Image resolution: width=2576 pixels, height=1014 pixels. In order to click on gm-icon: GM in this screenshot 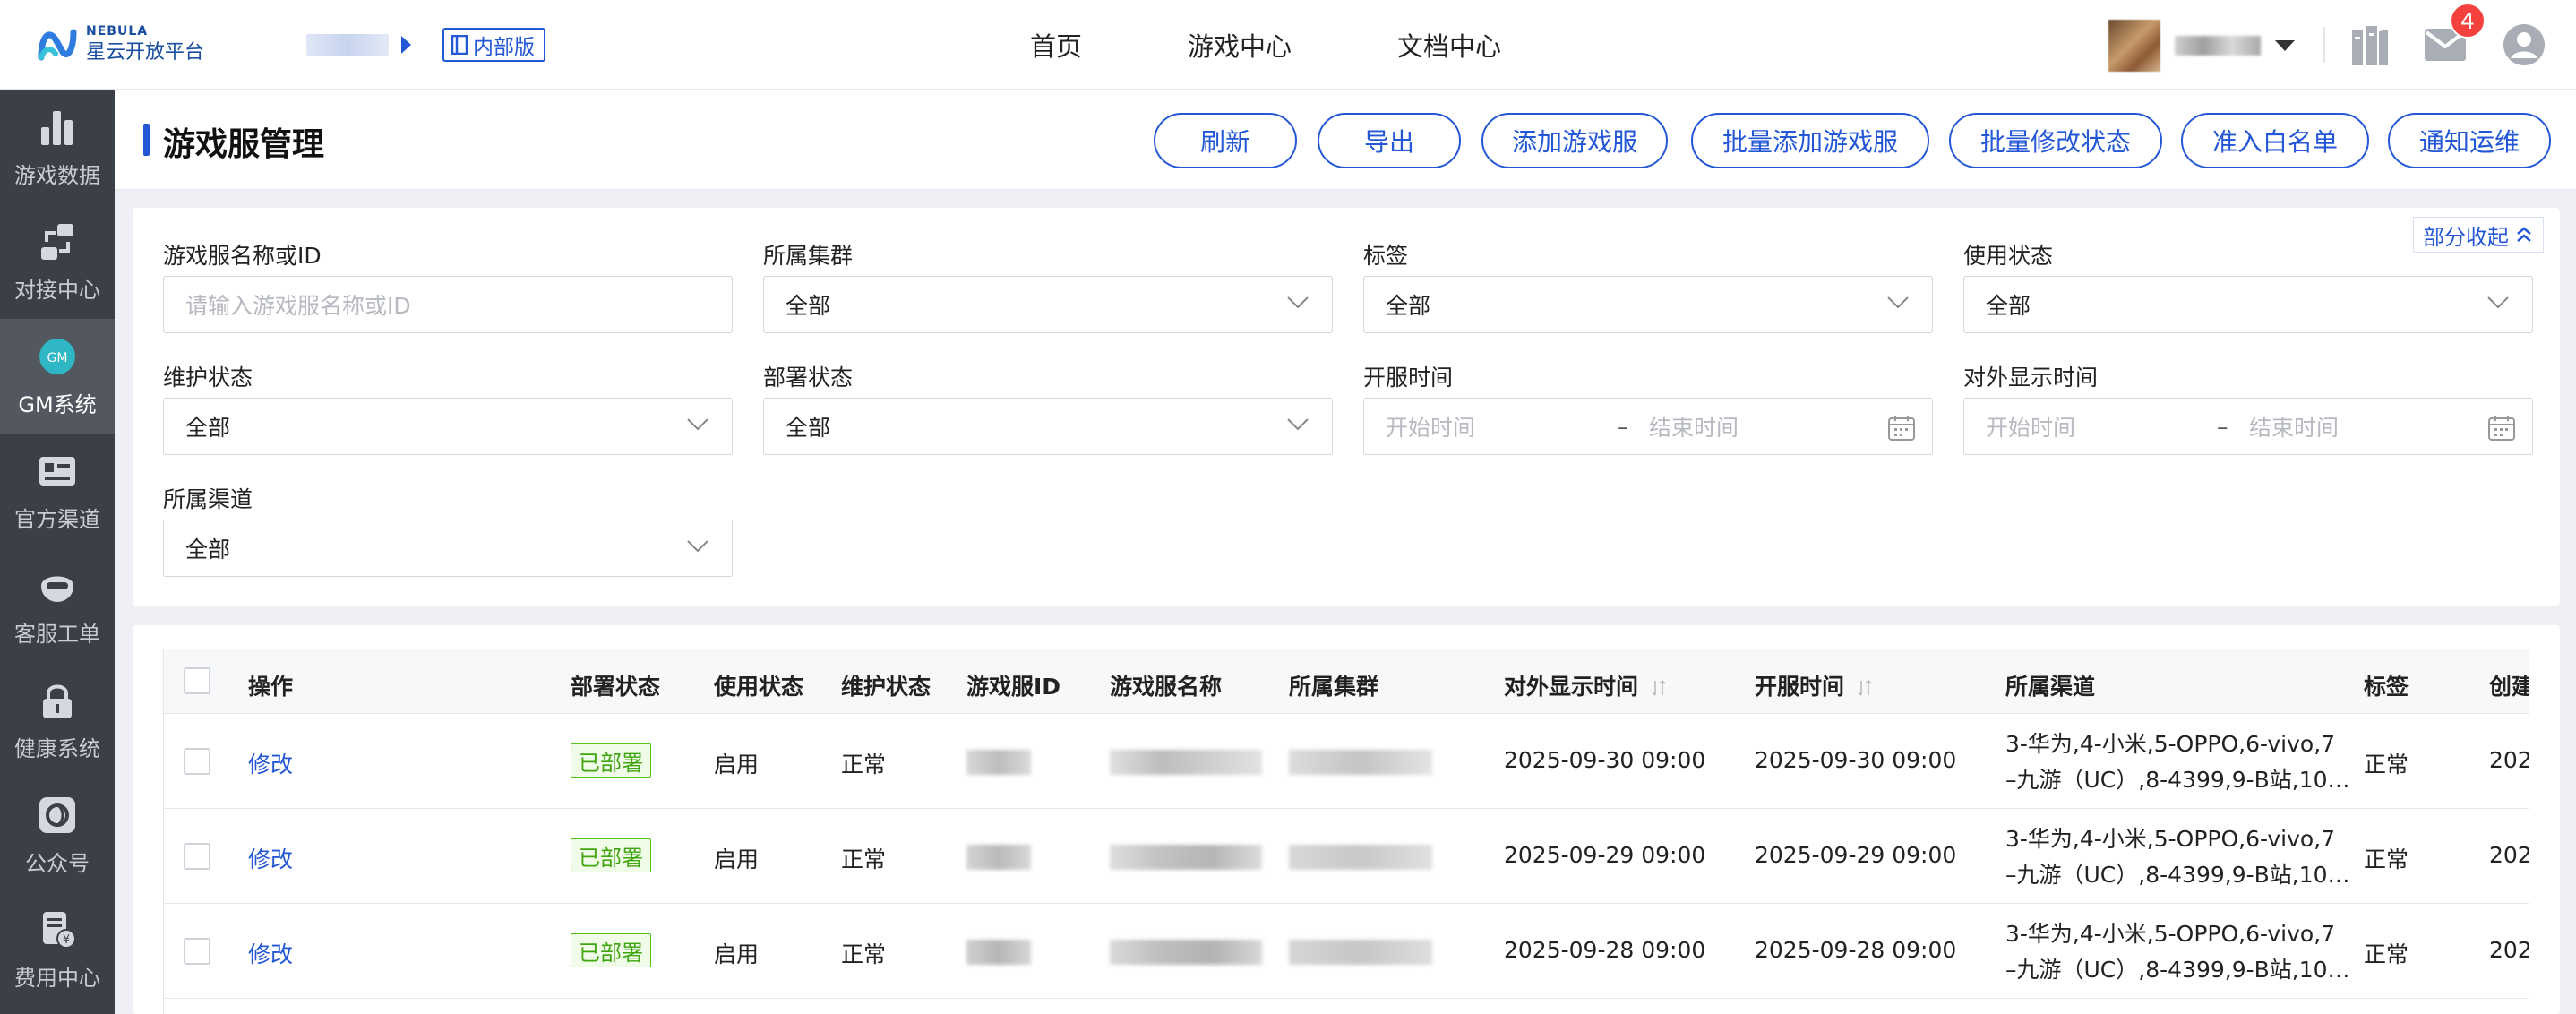, I will do `click(57, 356)`.